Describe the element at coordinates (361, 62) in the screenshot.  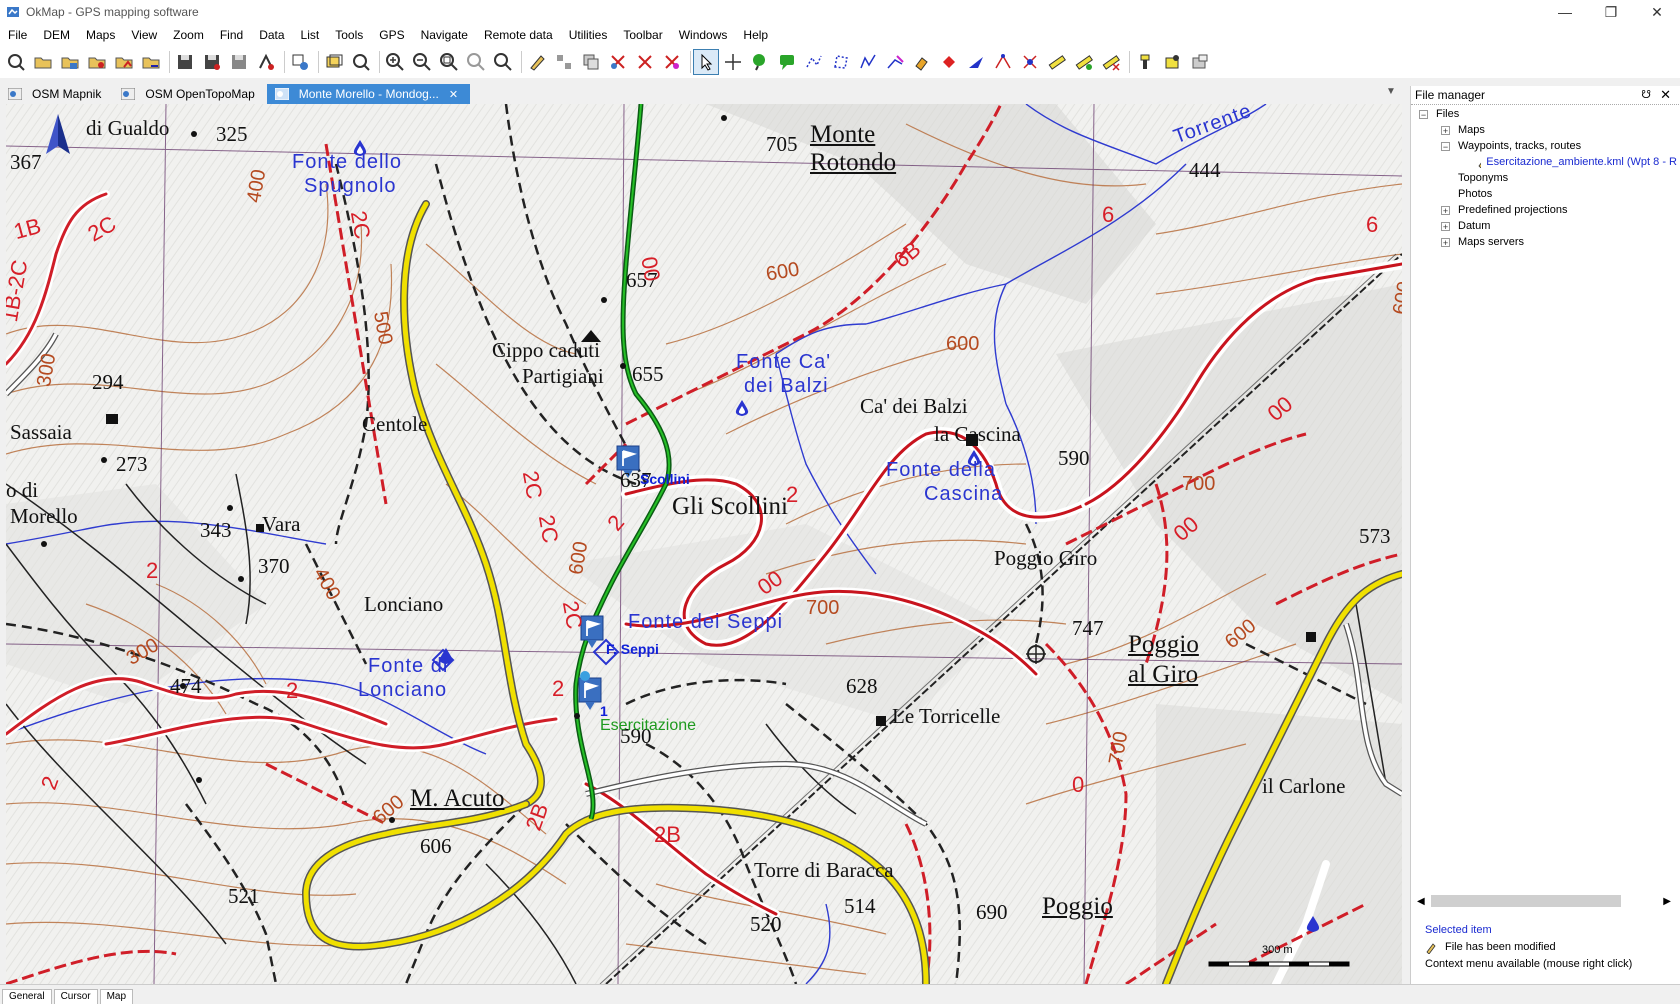
I see `find-icon` at that location.